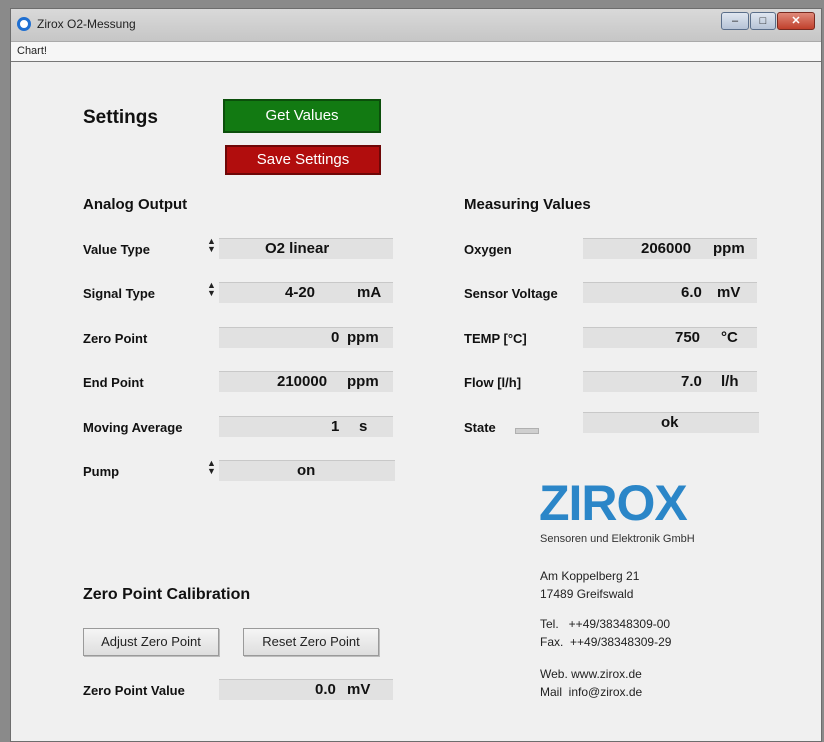  What do you see at coordinates (670, 337) in the screenshot?
I see `temp-field: 750 °C` at bounding box center [670, 337].